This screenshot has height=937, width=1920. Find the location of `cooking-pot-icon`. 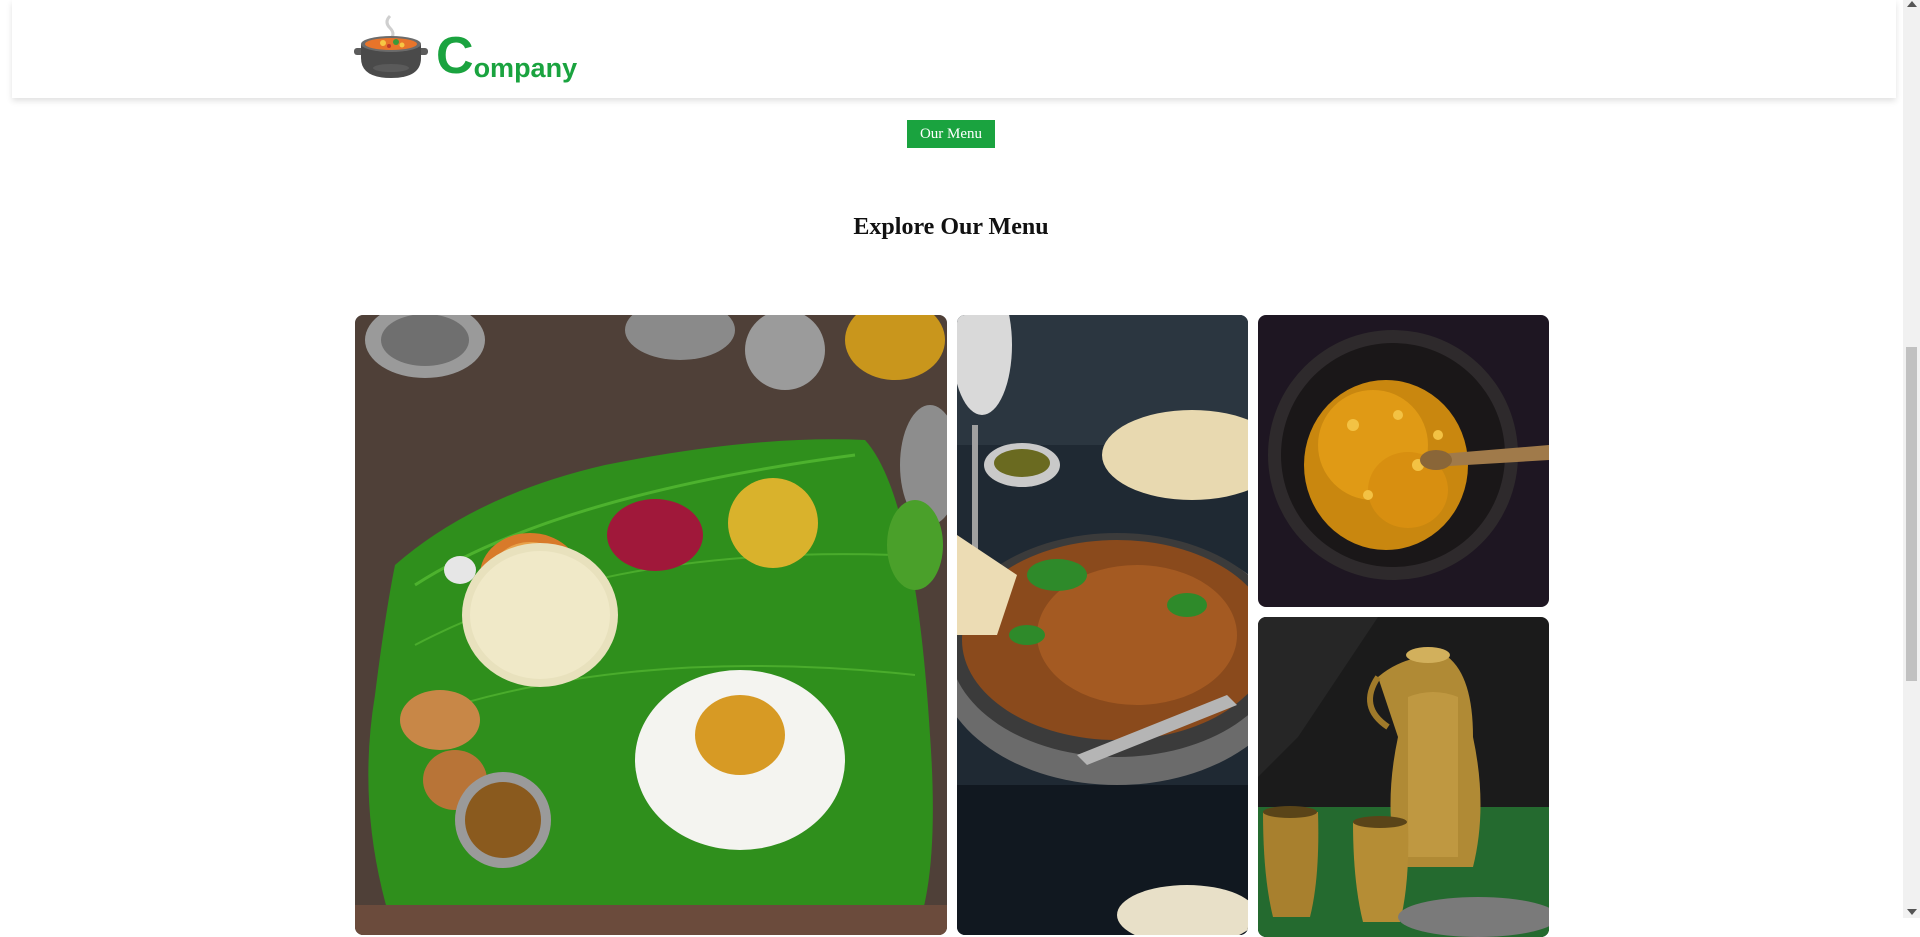

cooking-pot-icon is located at coordinates (391, 46).